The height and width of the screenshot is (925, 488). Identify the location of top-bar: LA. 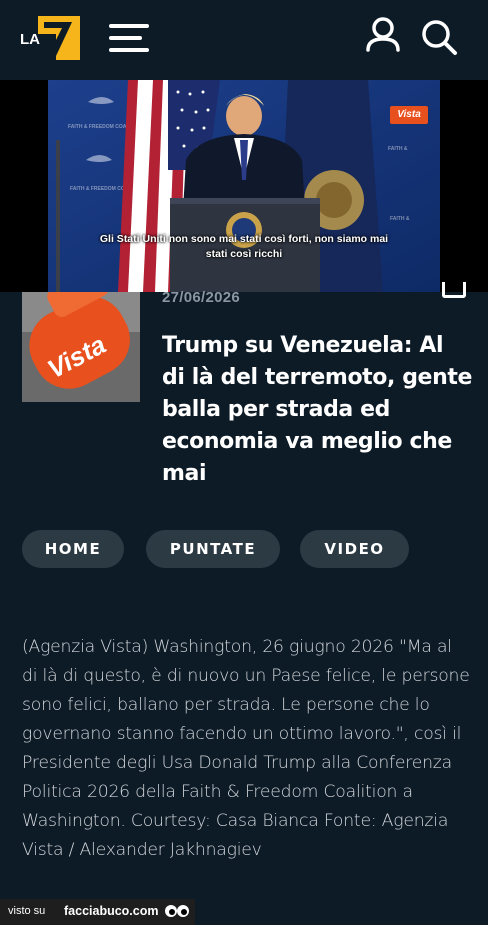
(244, 40).